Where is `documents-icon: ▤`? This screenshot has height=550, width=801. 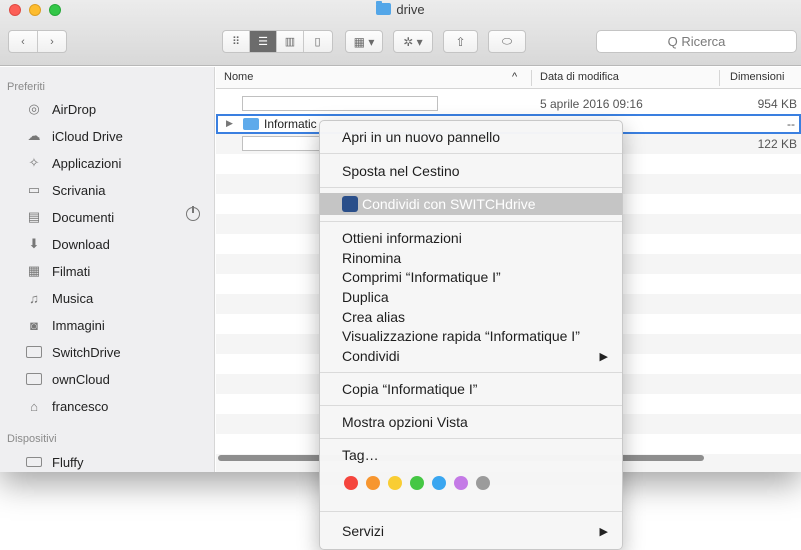 documents-icon: ▤ is located at coordinates (34, 216).